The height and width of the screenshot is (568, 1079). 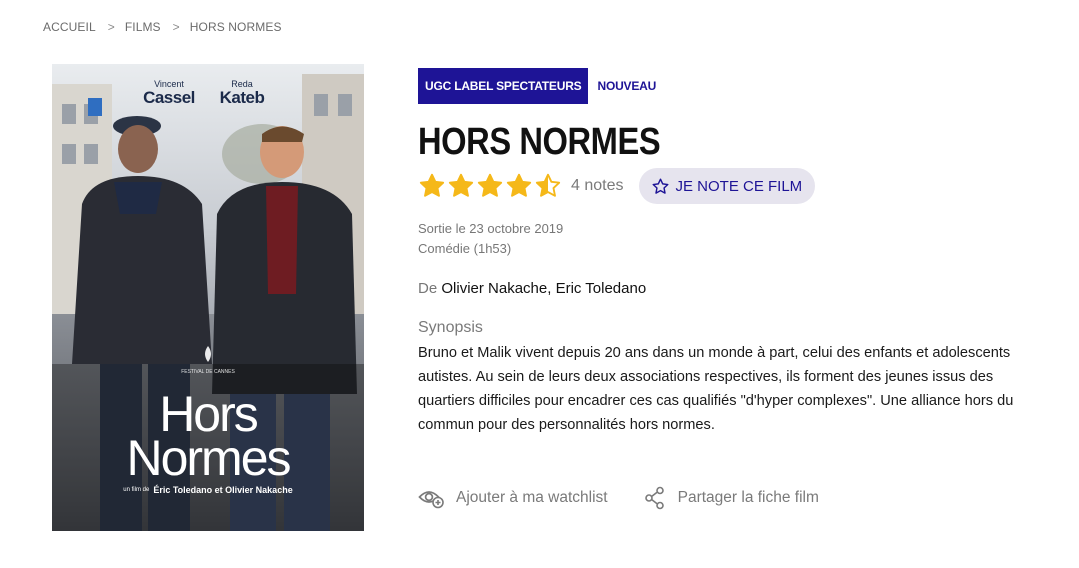 I want to click on share-label: Partager la fiche film, so click(x=748, y=497).